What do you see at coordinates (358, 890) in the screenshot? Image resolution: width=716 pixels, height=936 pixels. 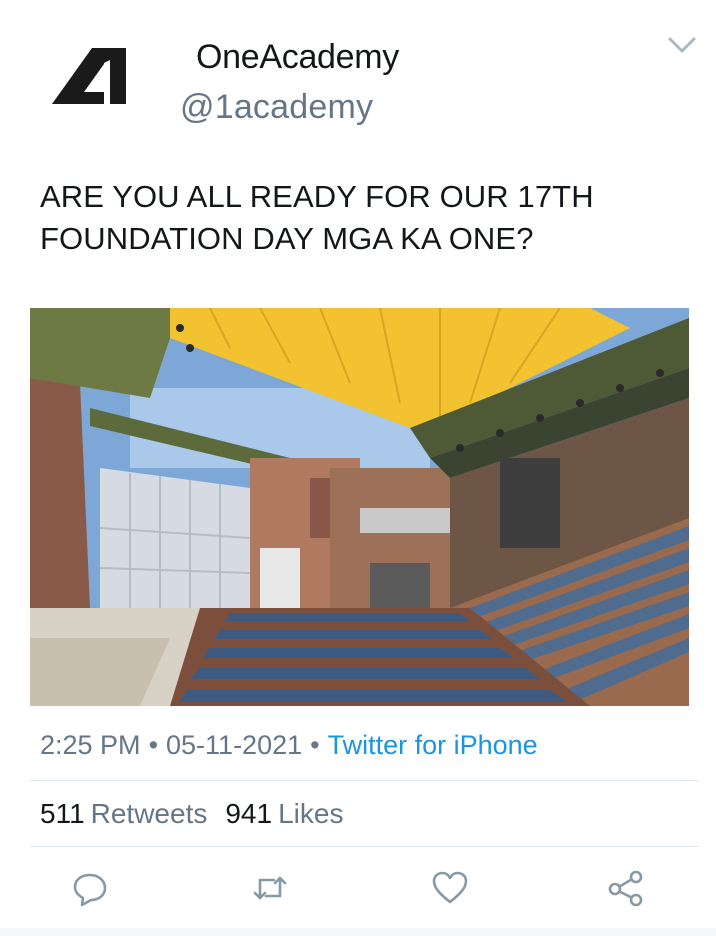 I see `tweet-actions` at bounding box center [358, 890].